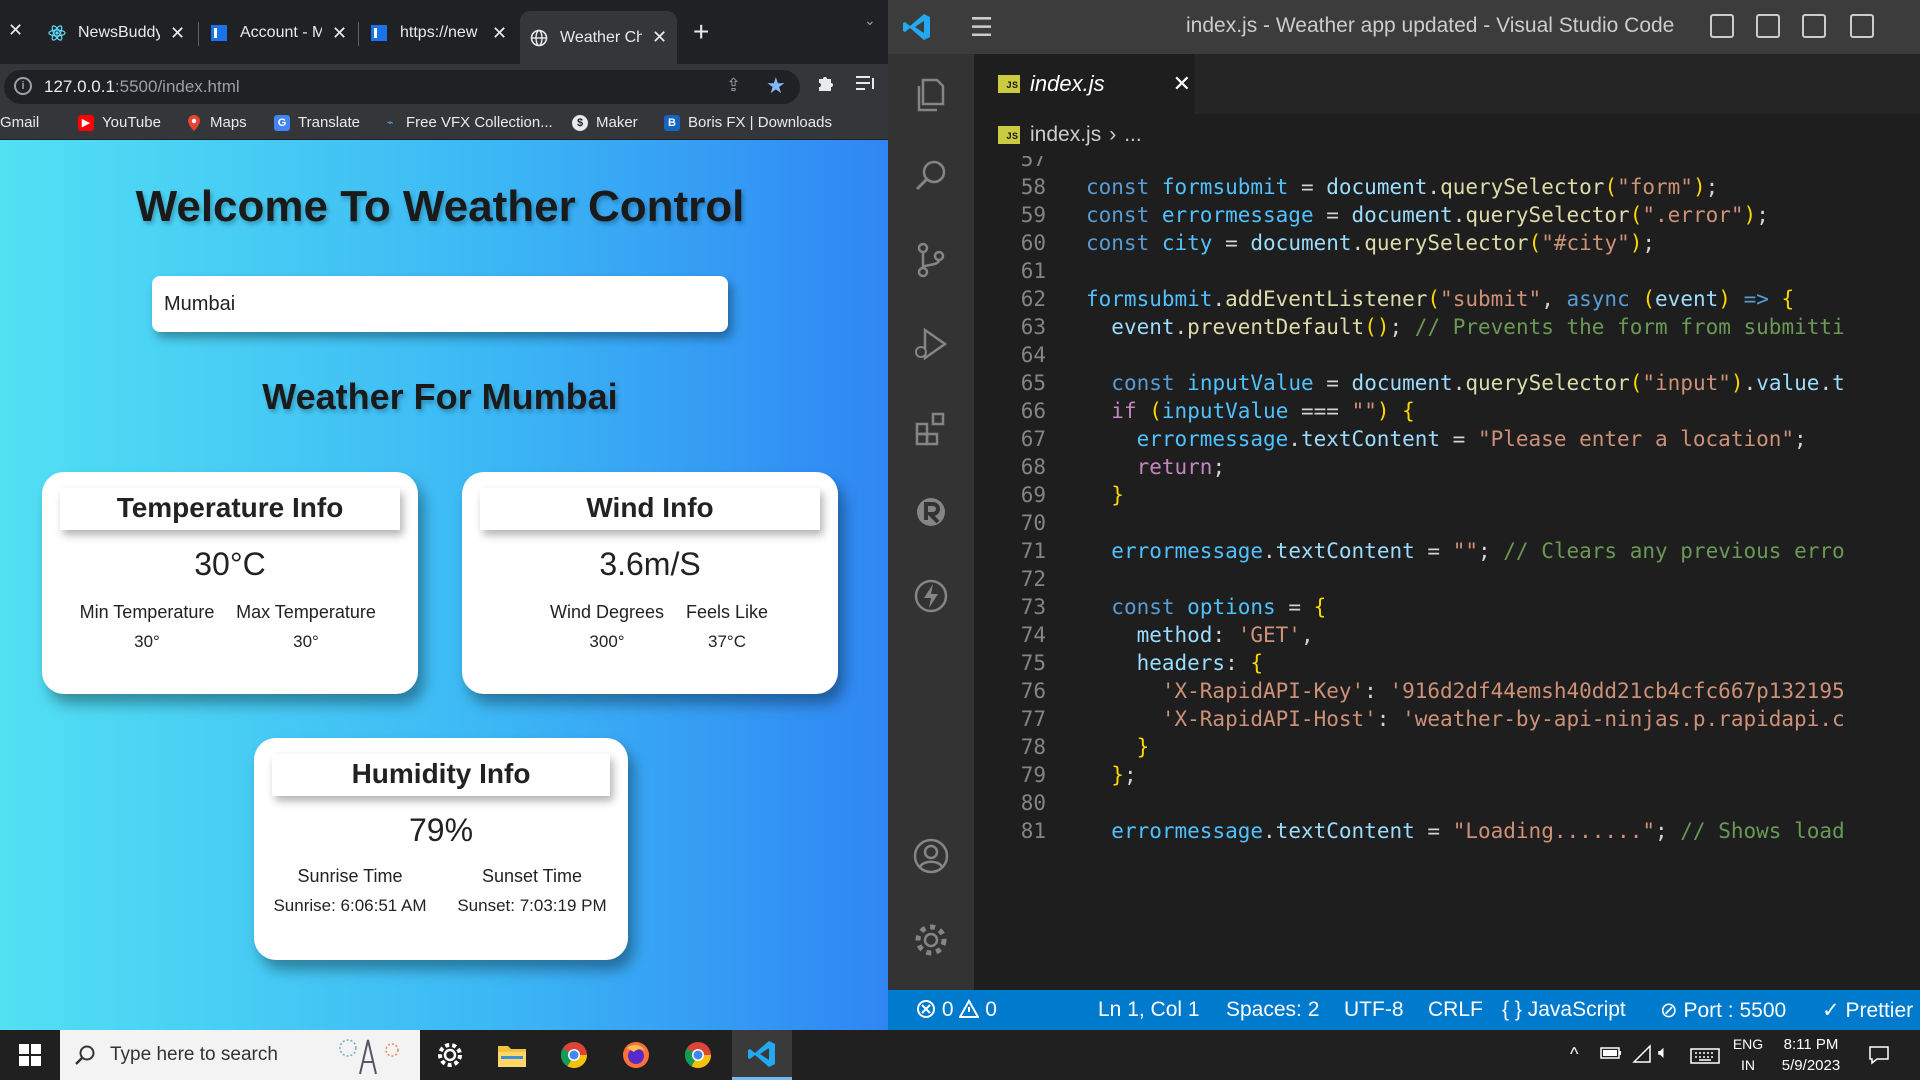 Image resolution: width=1920 pixels, height=1080 pixels. I want to click on show-hidden-icons-chevron-icon: ^, so click(1574, 1054).